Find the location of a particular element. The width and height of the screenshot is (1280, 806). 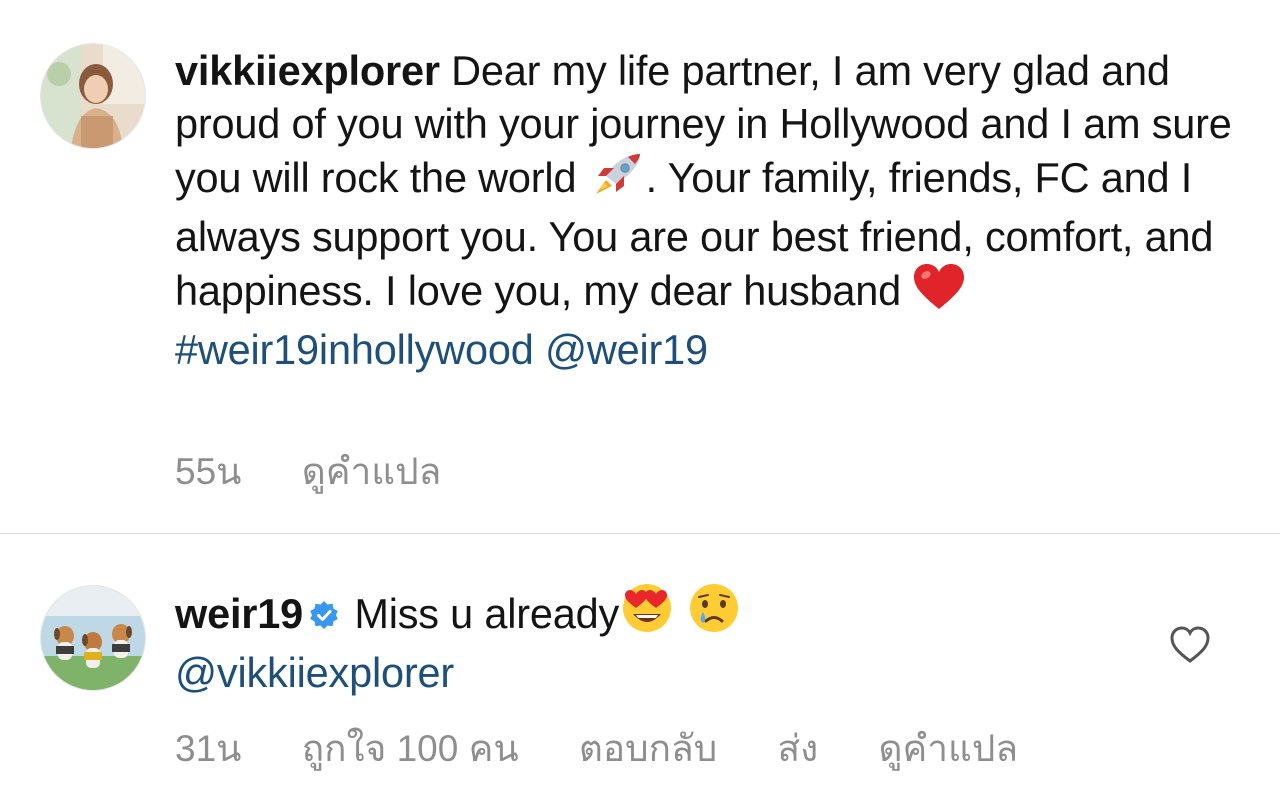

divider is located at coordinates (640, 533).